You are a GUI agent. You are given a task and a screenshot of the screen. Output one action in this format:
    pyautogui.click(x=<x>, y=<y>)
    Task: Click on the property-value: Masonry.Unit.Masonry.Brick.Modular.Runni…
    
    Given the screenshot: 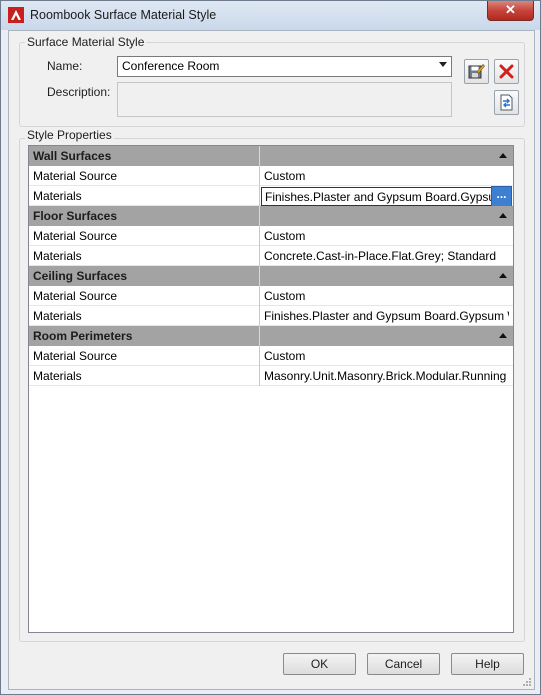 What is the action you would take?
    pyautogui.click(x=386, y=376)
    